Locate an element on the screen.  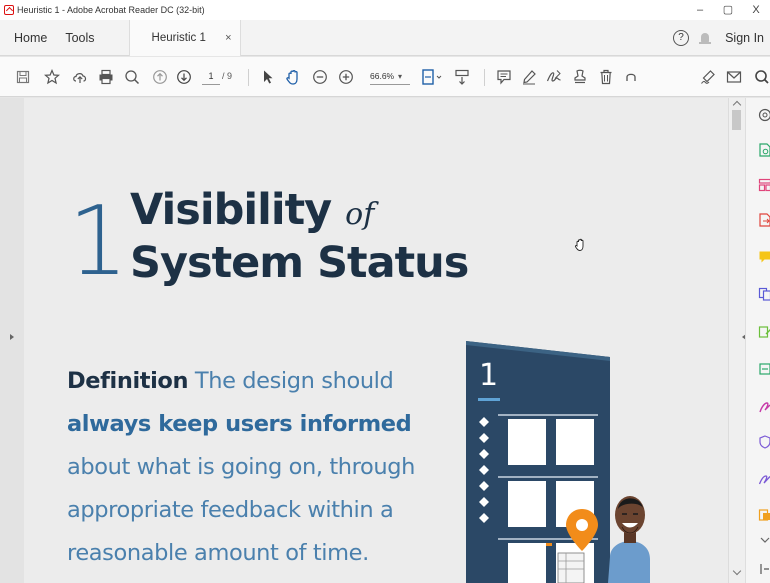
title-word-visibility: Visibility is located at coordinates (231, 210).